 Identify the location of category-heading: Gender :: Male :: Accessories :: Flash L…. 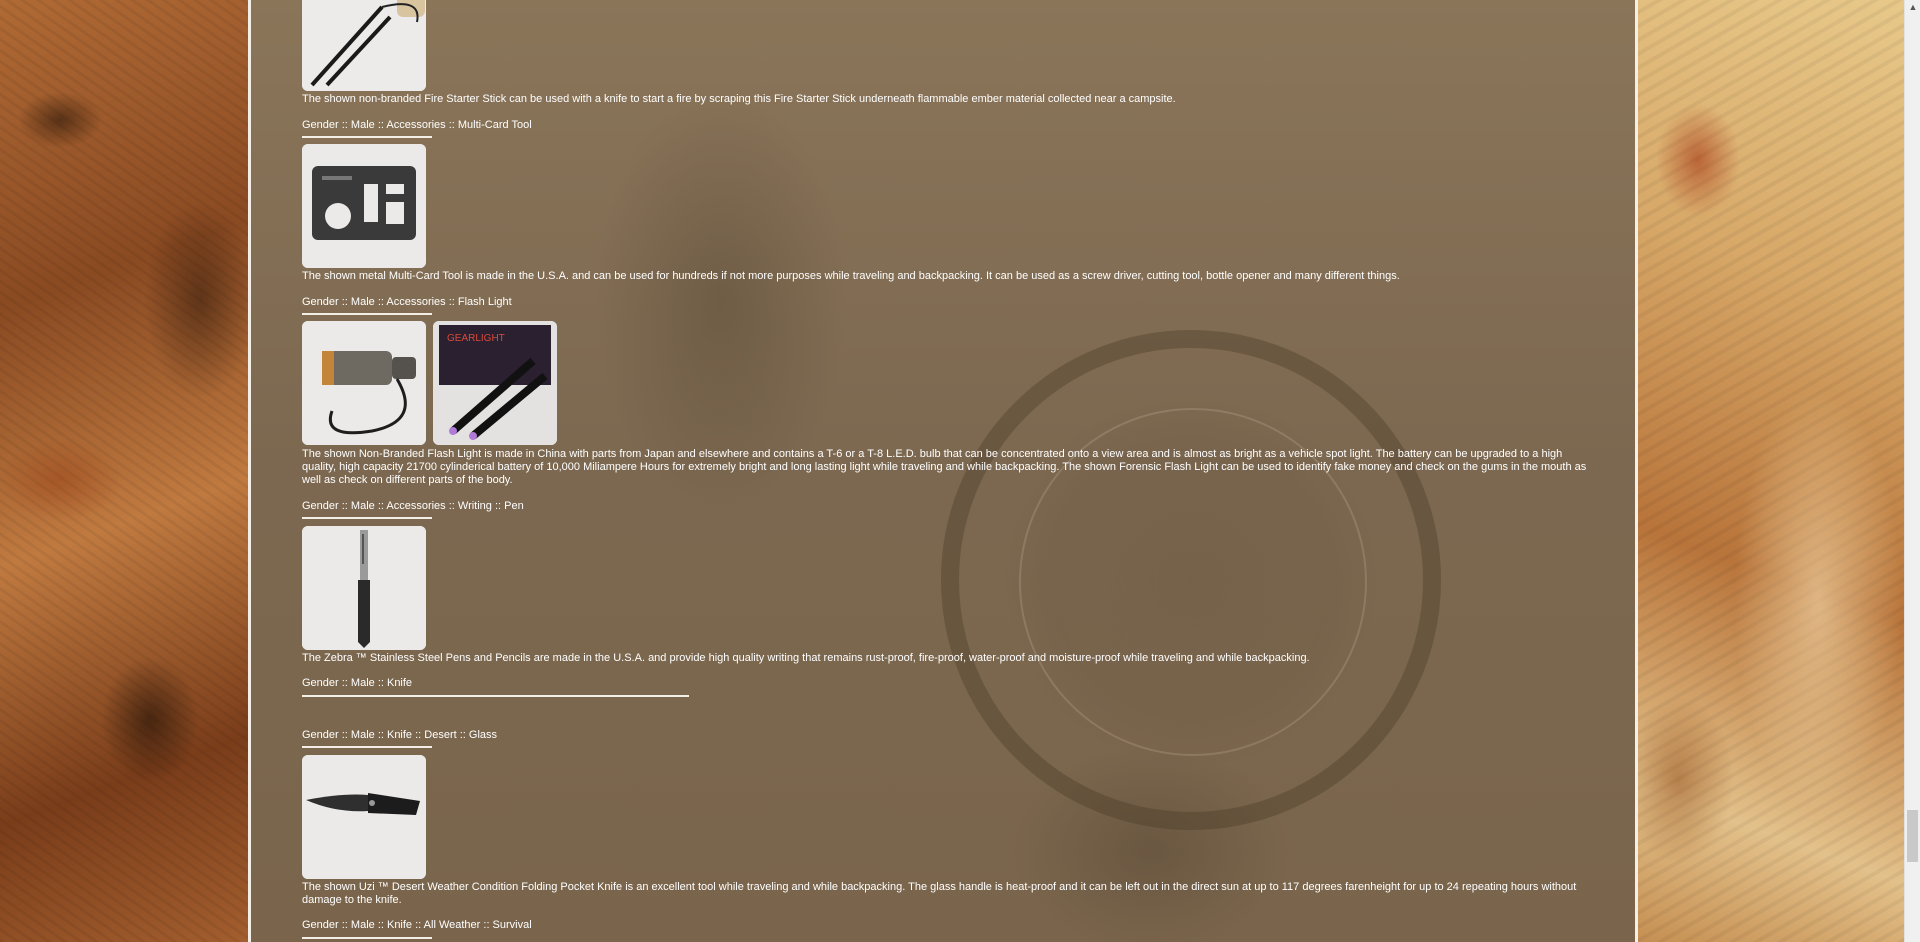
(407, 302).